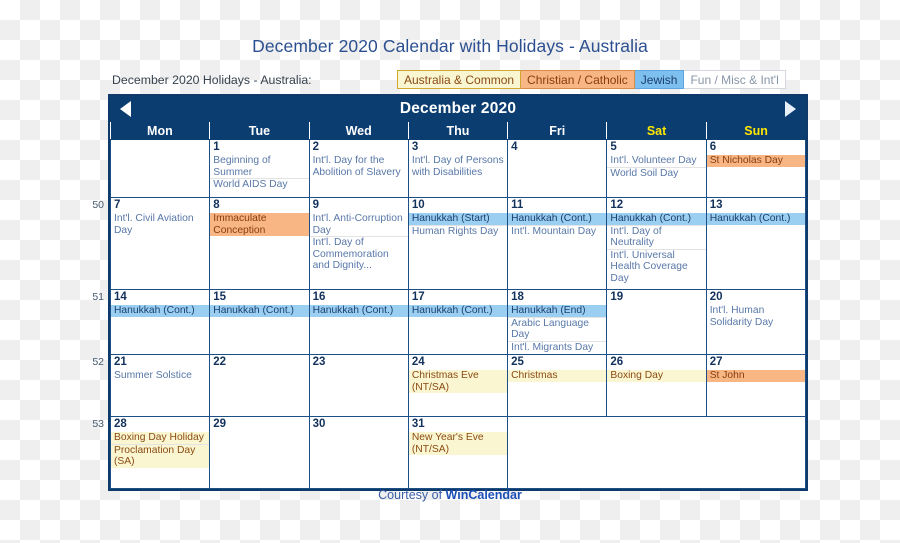 This screenshot has height=543, width=900. Describe the element at coordinates (557, 311) in the screenshot. I see `holiday-event-jewish: Hanukkah (End)` at that location.